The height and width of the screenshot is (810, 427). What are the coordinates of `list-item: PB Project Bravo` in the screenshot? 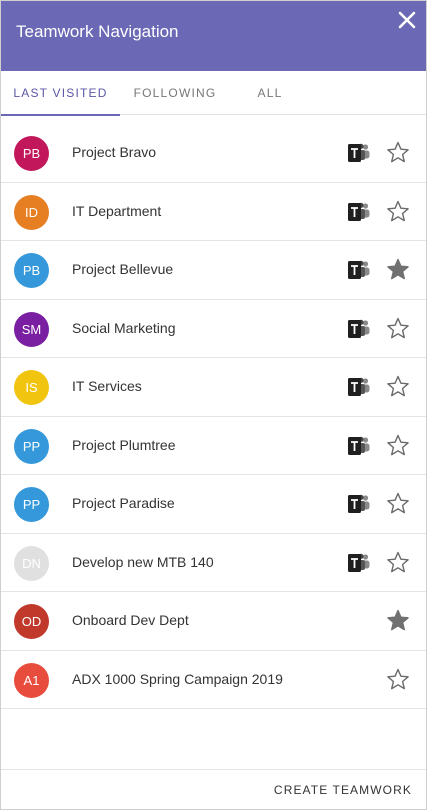 It's located at (213, 153).